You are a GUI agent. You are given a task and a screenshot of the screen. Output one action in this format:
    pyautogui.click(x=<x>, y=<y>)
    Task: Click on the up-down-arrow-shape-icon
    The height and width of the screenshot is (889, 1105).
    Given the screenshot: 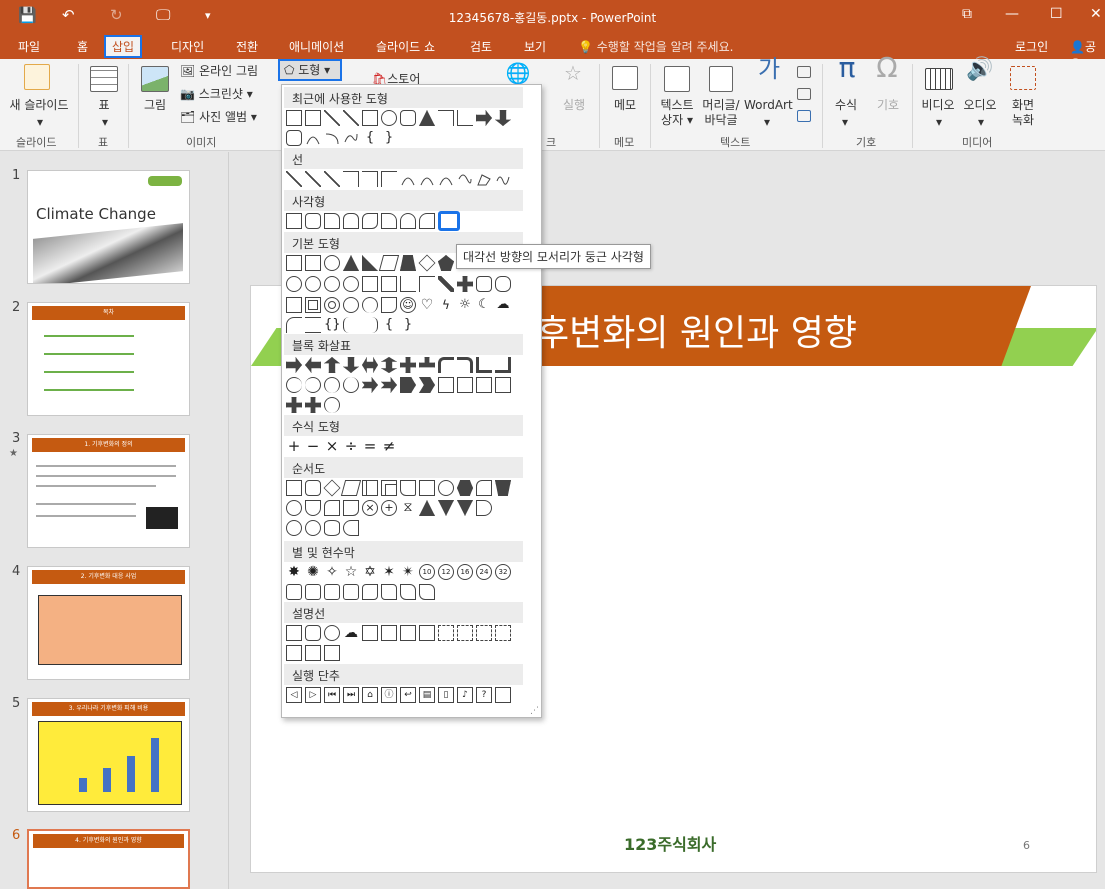 What is the action you would take?
    pyautogui.click(x=389, y=365)
    